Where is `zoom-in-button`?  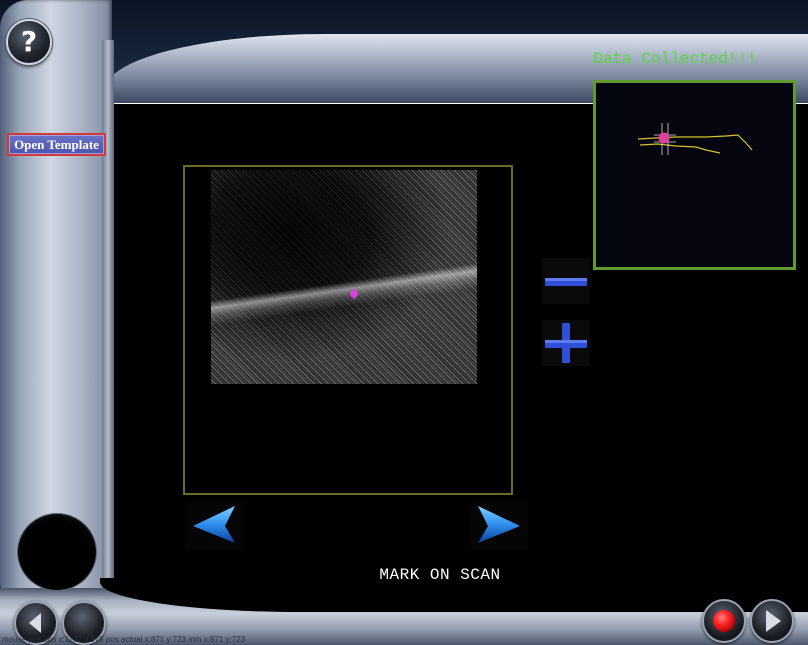
zoom-in-button is located at coordinates (566, 343).